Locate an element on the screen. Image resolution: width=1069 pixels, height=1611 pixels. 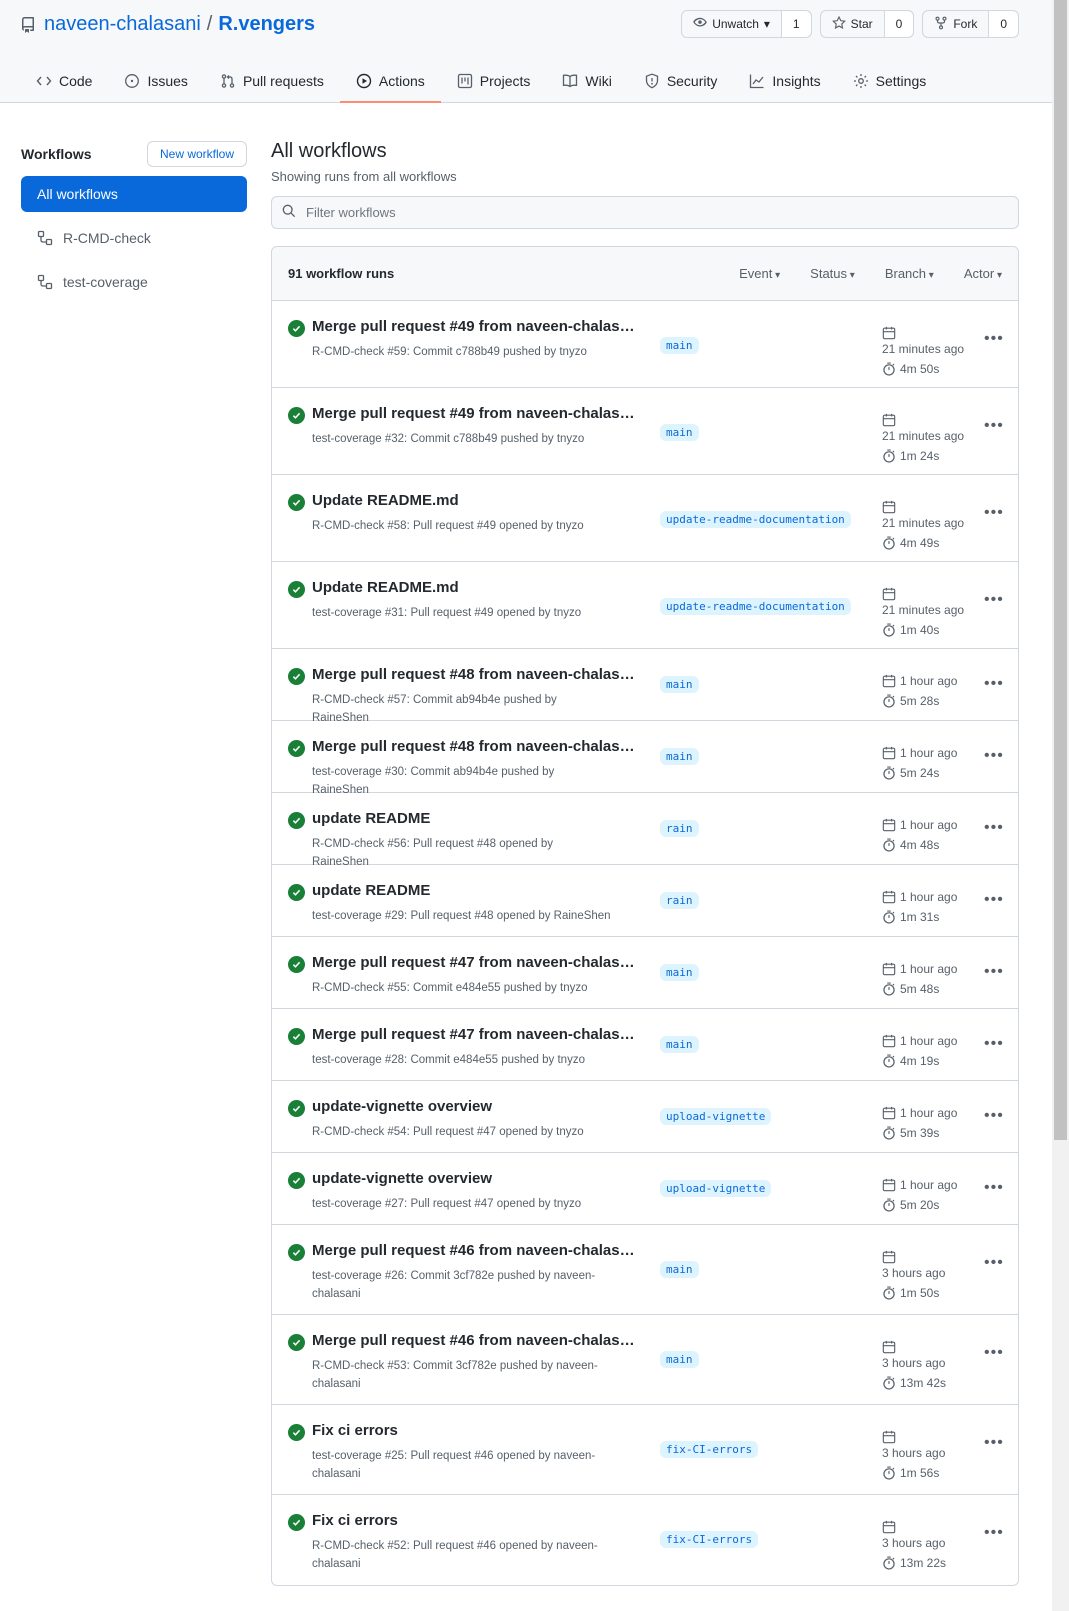
project-icon is located at coordinates (465, 81).